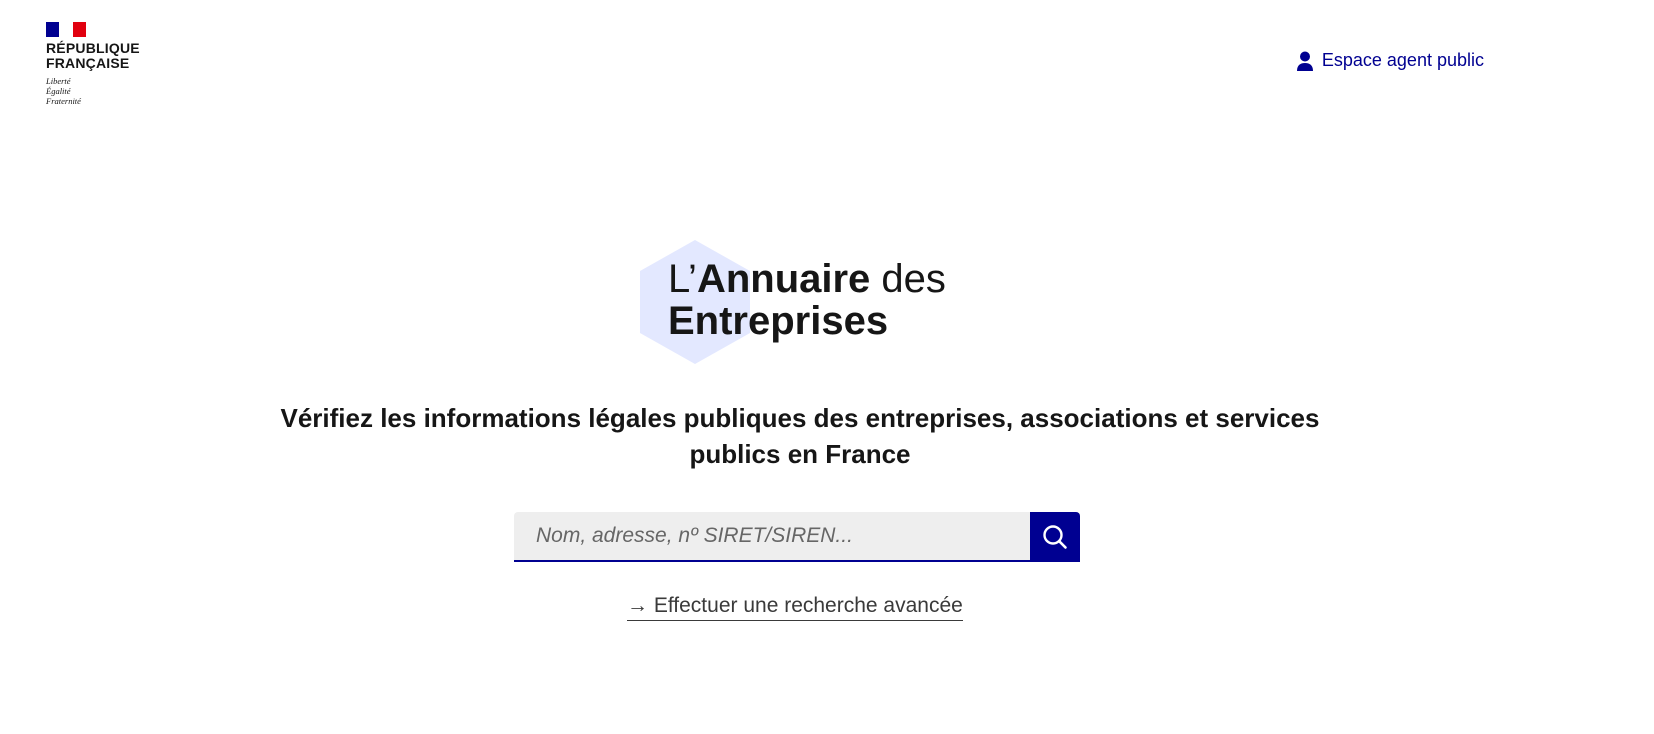 The image size is (1654, 734). I want to click on logo-text: L’Annuaire des Entreprises, so click(807, 300).